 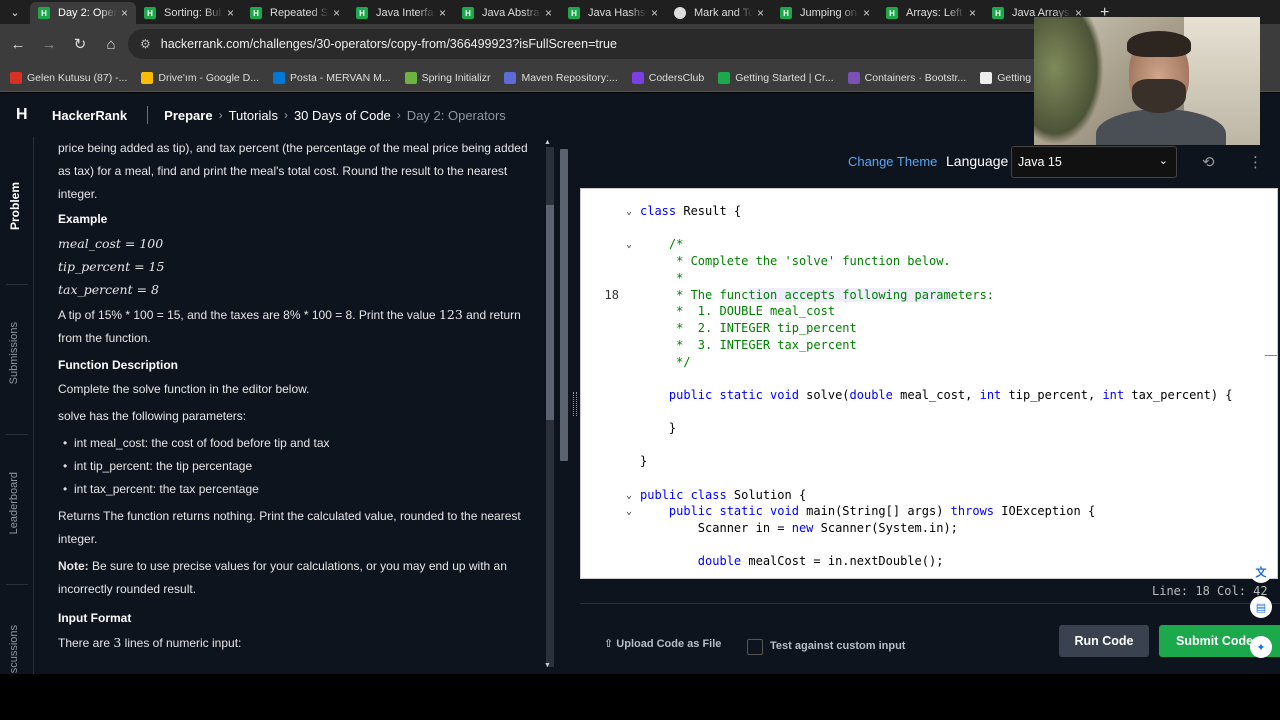 What do you see at coordinates (1261, 572) in the screenshot?
I see `translate-icon: 文` at bounding box center [1261, 572].